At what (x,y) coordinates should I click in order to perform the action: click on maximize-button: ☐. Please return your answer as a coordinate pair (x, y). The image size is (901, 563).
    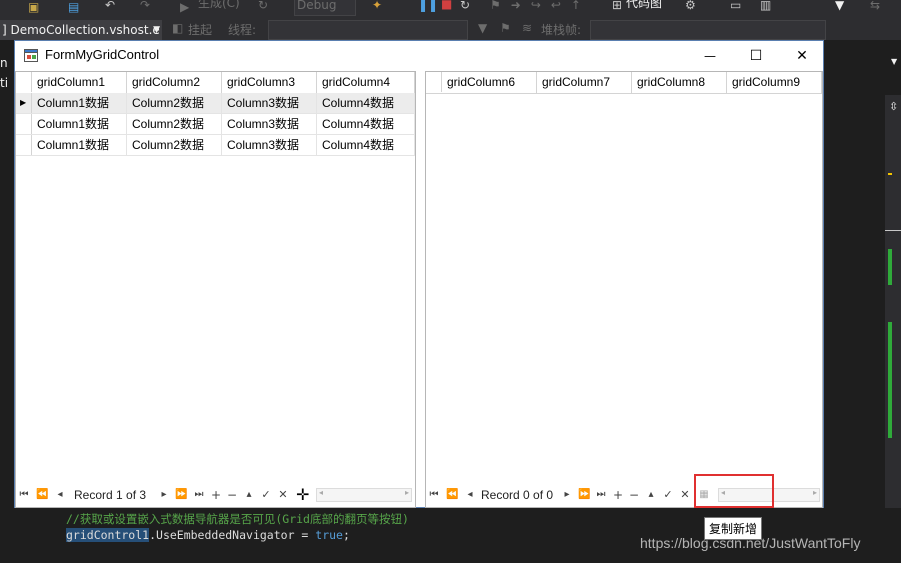
    Looking at the image, I should click on (756, 55).